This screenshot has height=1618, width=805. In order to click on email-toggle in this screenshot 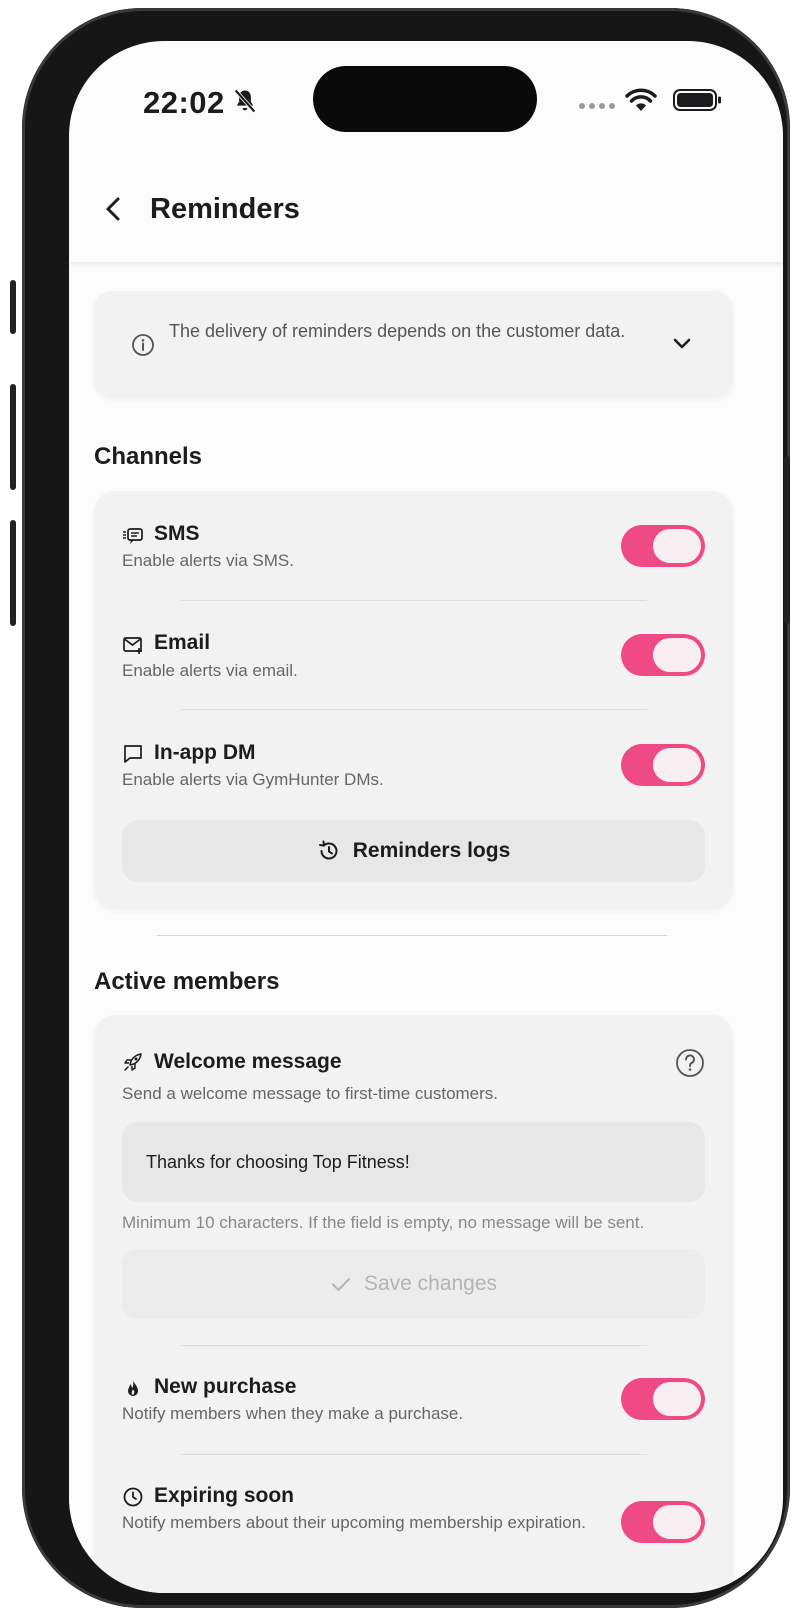, I will do `click(663, 655)`.